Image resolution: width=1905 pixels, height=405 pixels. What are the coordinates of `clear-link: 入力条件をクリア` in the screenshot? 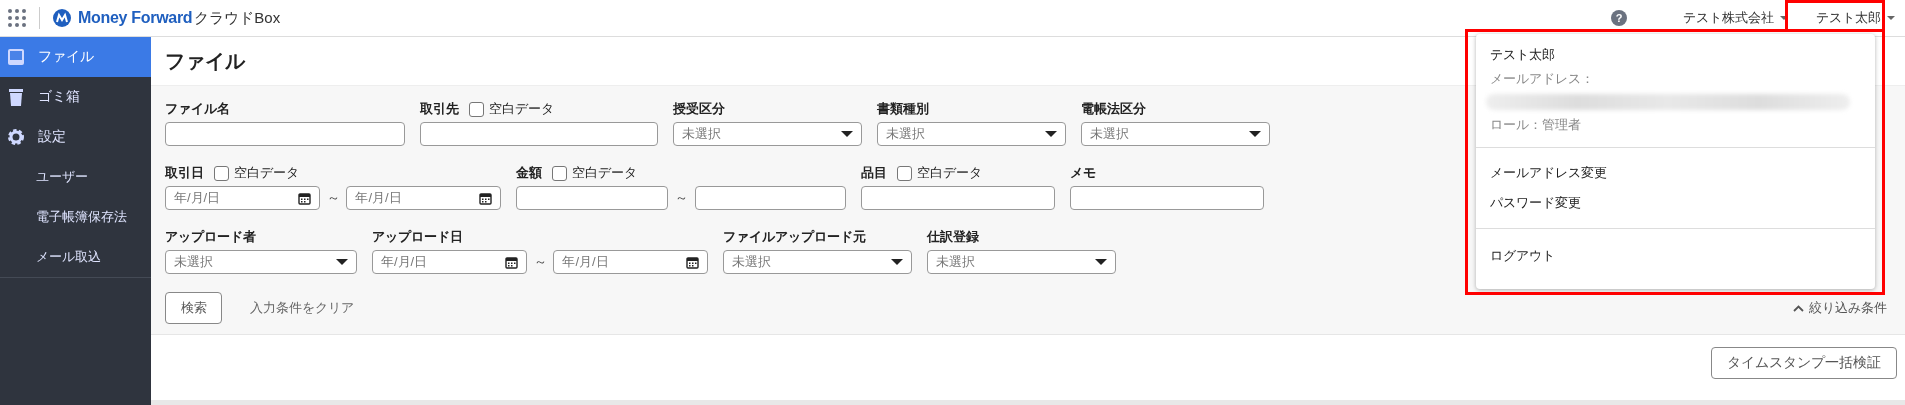 It's located at (302, 308).